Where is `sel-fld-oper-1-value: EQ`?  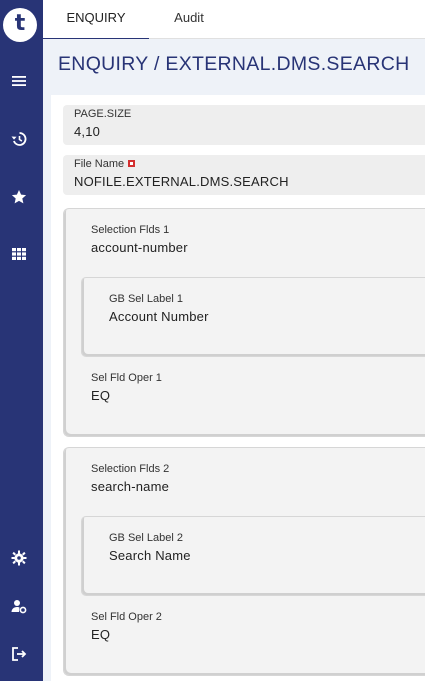
sel-fld-oper-1-value: EQ is located at coordinates (100, 395).